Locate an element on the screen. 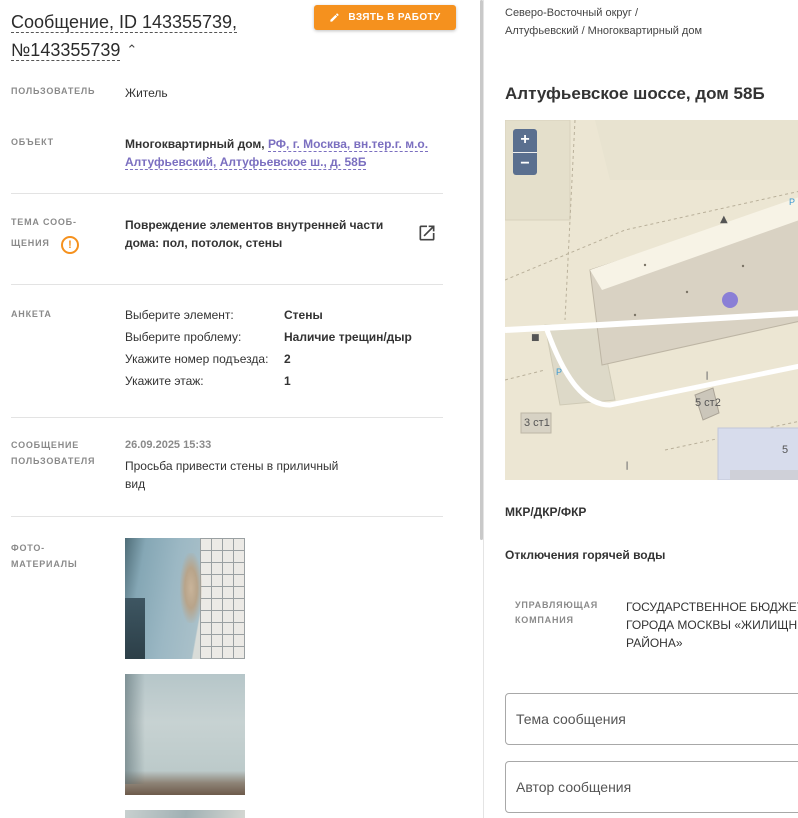  map-label: 3 ст1 is located at coordinates (537, 423).